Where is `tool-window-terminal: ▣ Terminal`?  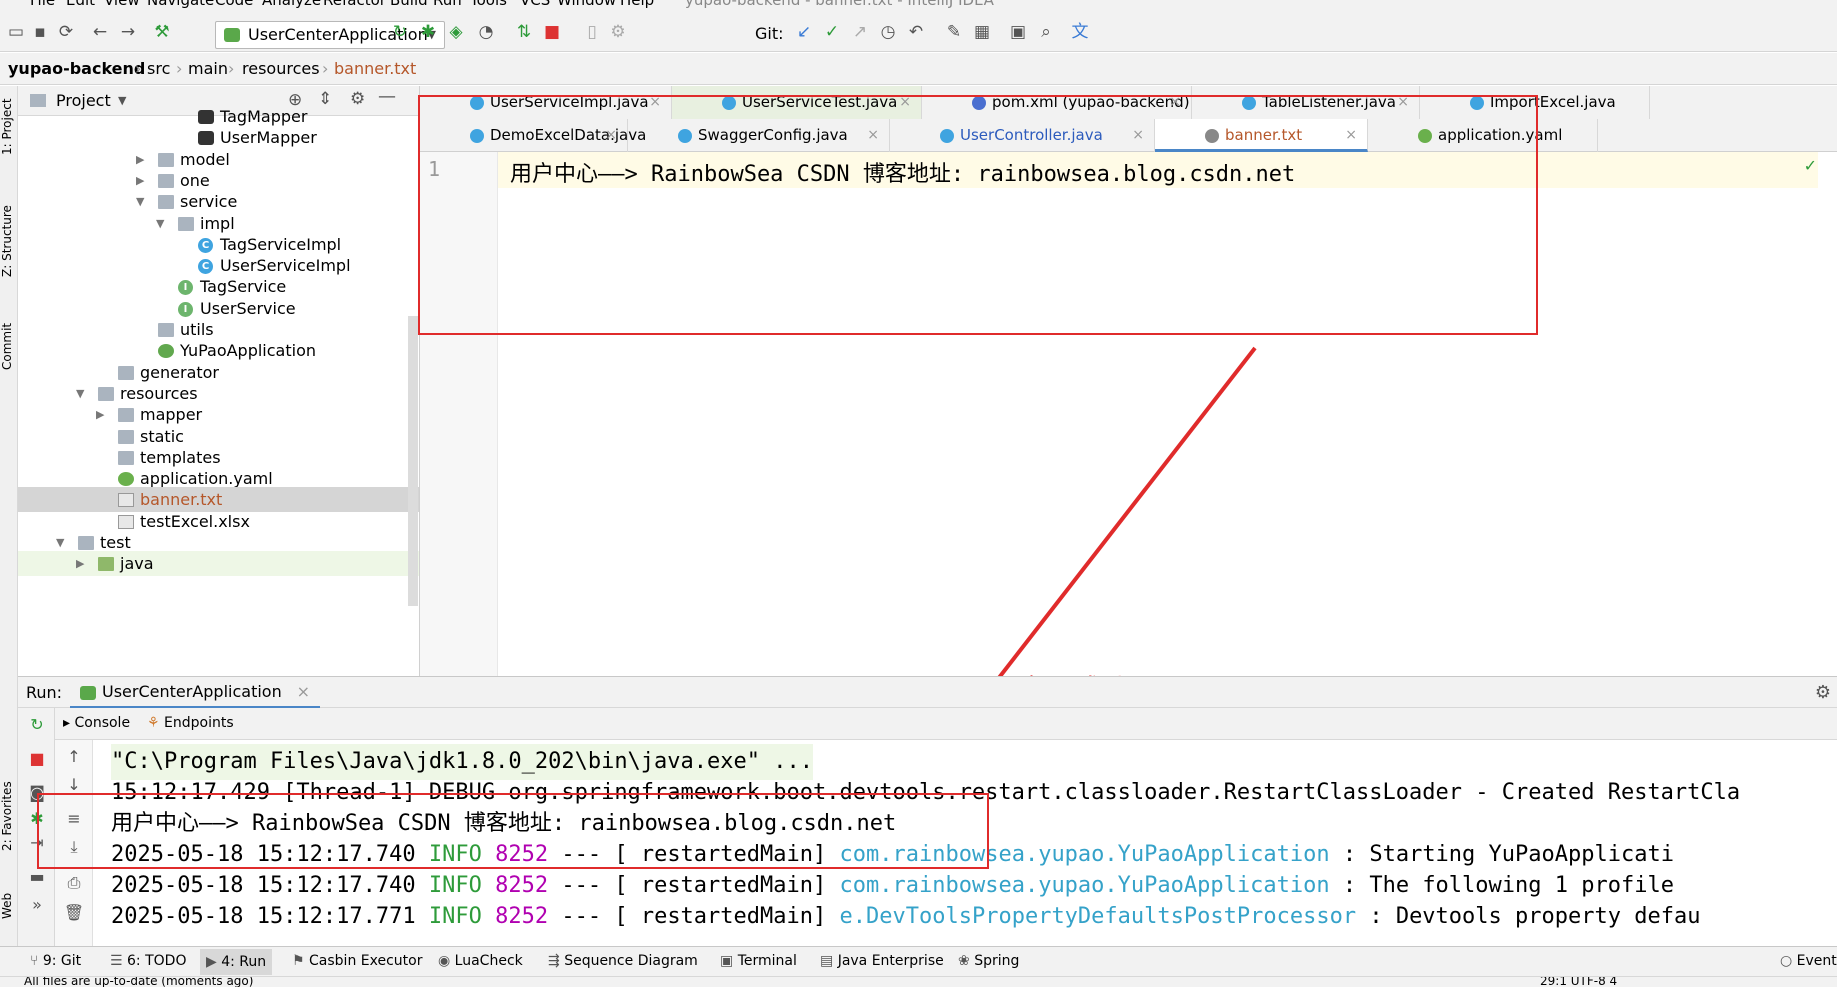 tool-window-terminal: ▣ Terminal is located at coordinates (758, 961).